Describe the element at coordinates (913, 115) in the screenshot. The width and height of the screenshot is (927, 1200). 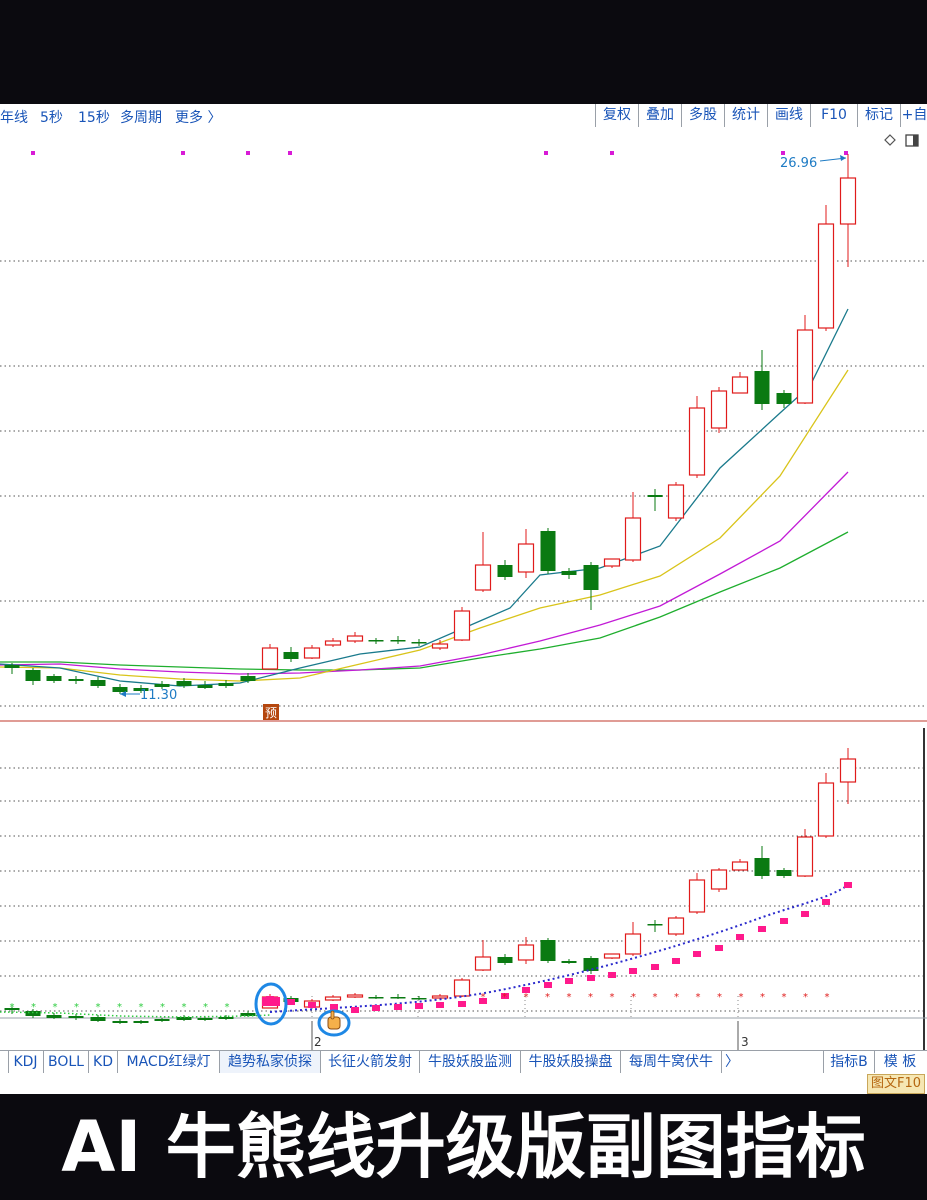
I see `add-custom-button: +自` at that location.